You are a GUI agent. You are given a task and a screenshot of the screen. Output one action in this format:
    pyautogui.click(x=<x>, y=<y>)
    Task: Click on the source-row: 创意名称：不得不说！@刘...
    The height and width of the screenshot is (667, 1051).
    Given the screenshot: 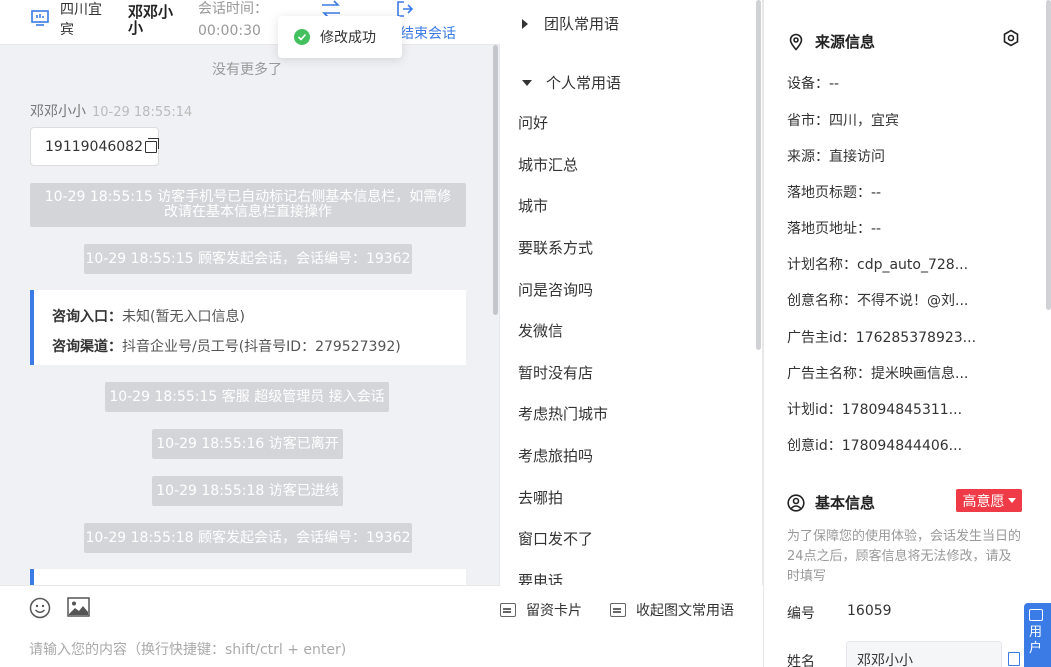 What is the action you would take?
    pyautogui.click(x=878, y=301)
    